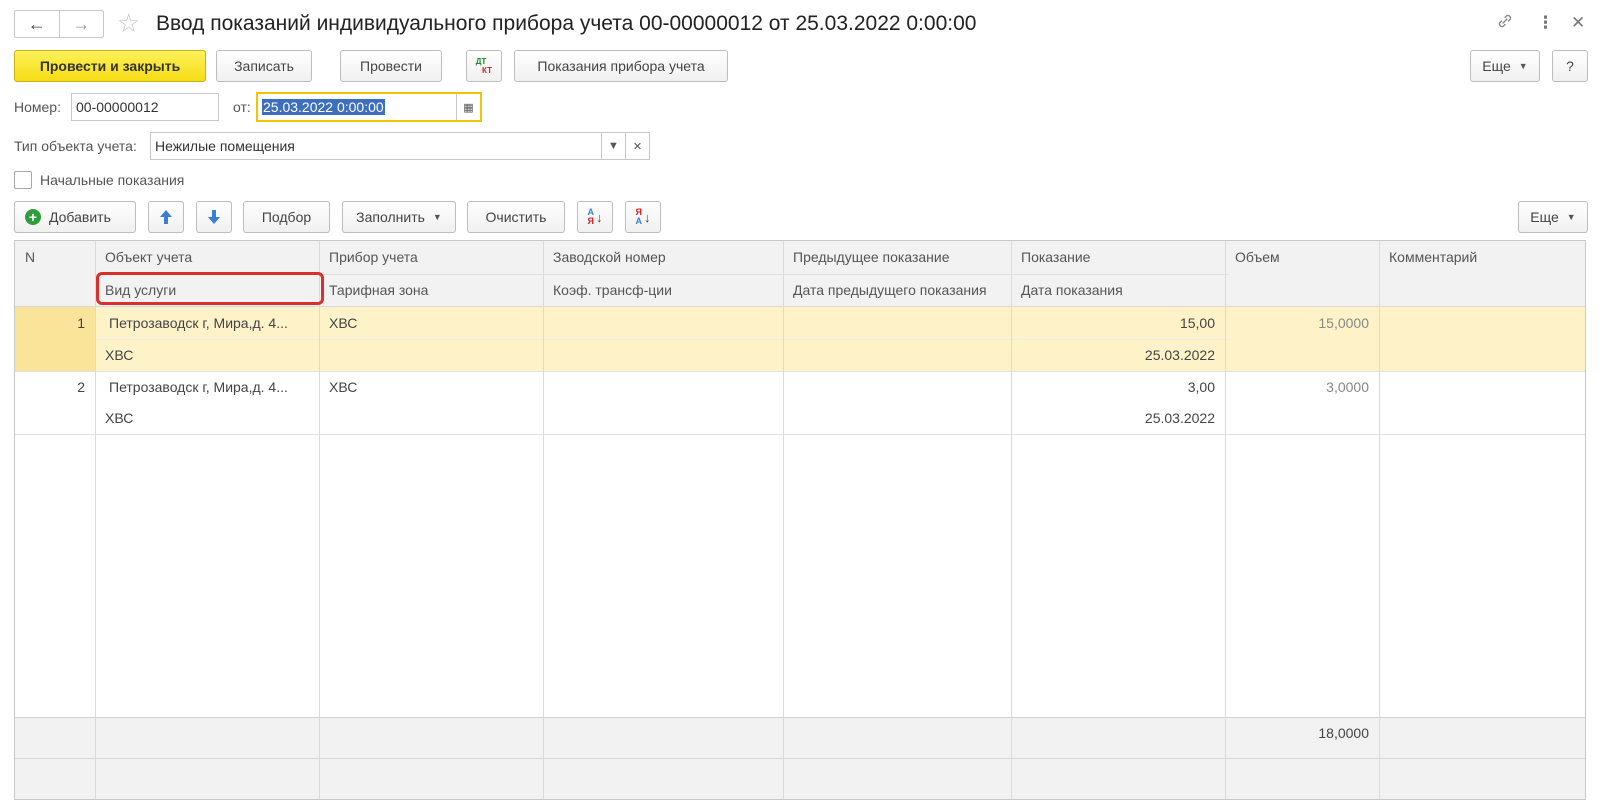 This screenshot has height=809, width=1600. I want to click on total-volume: 18,0000, so click(1343, 733).